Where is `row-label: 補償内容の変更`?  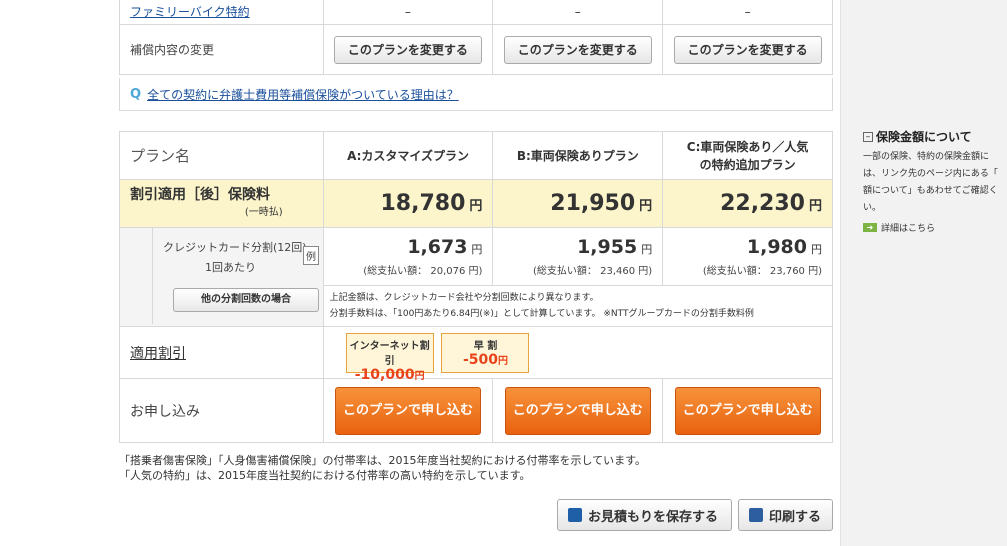
row-label: 補償内容の変更 is located at coordinates (221, 49).